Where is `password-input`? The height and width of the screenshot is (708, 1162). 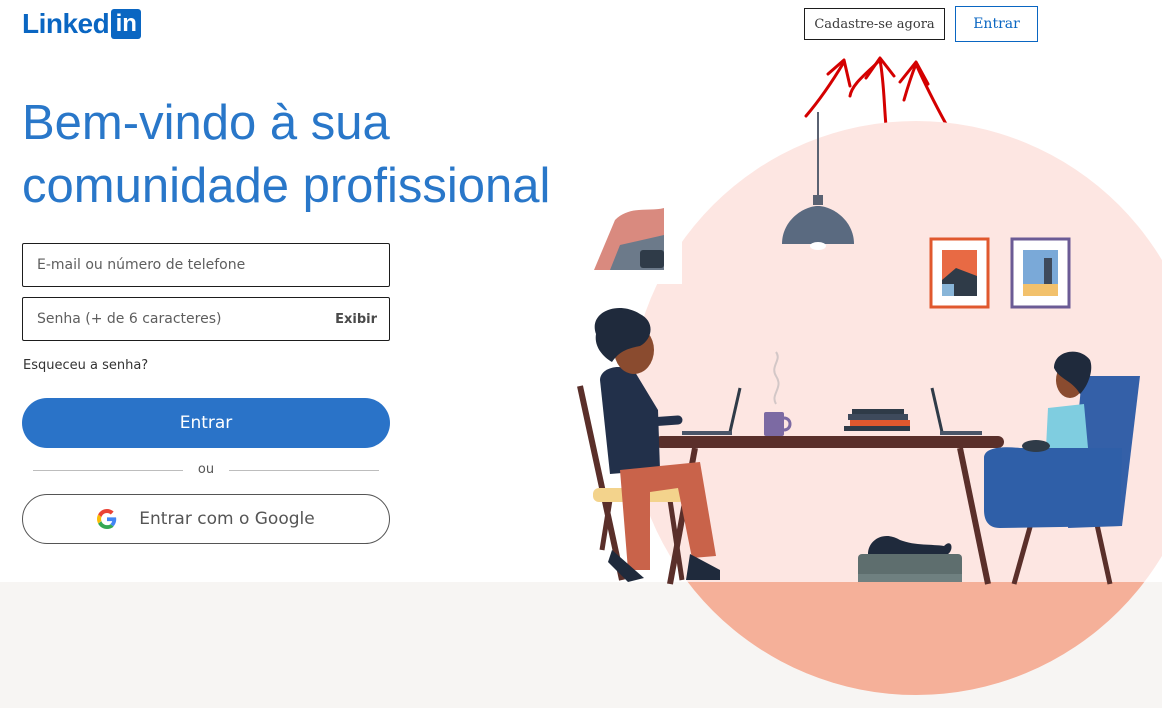 password-input is located at coordinates (181, 319).